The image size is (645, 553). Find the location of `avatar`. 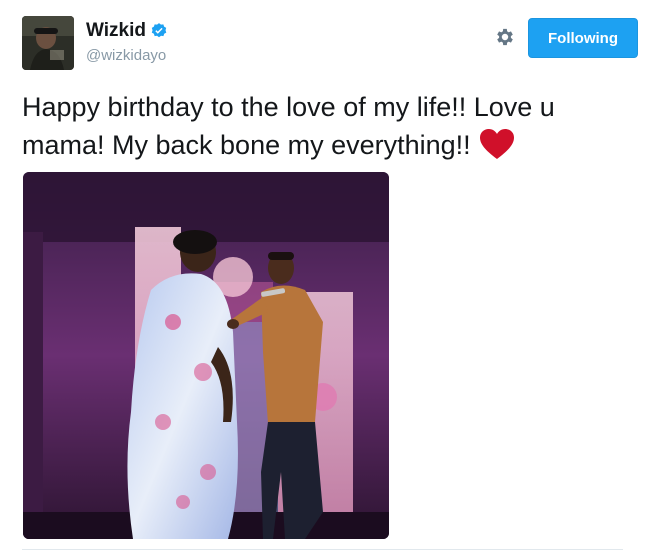

avatar is located at coordinates (48, 43).